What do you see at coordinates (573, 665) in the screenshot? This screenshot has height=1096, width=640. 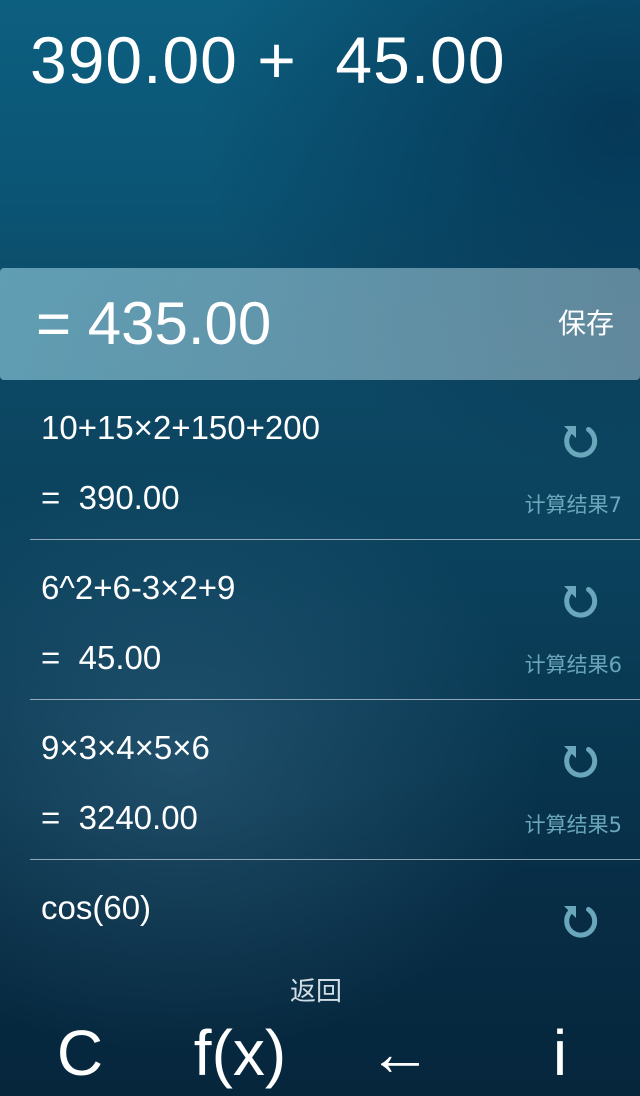 I see `history-label: 计算结果6` at bounding box center [573, 665].